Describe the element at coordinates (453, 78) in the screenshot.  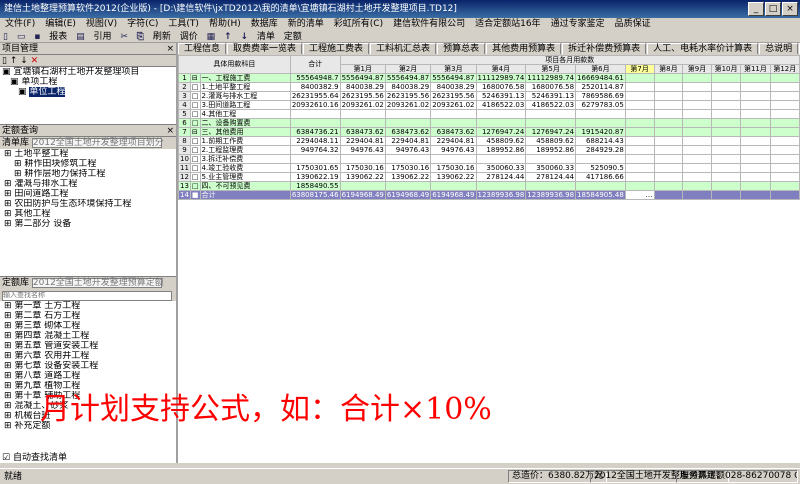
I see `month-cell: 5556494.87` at that location.